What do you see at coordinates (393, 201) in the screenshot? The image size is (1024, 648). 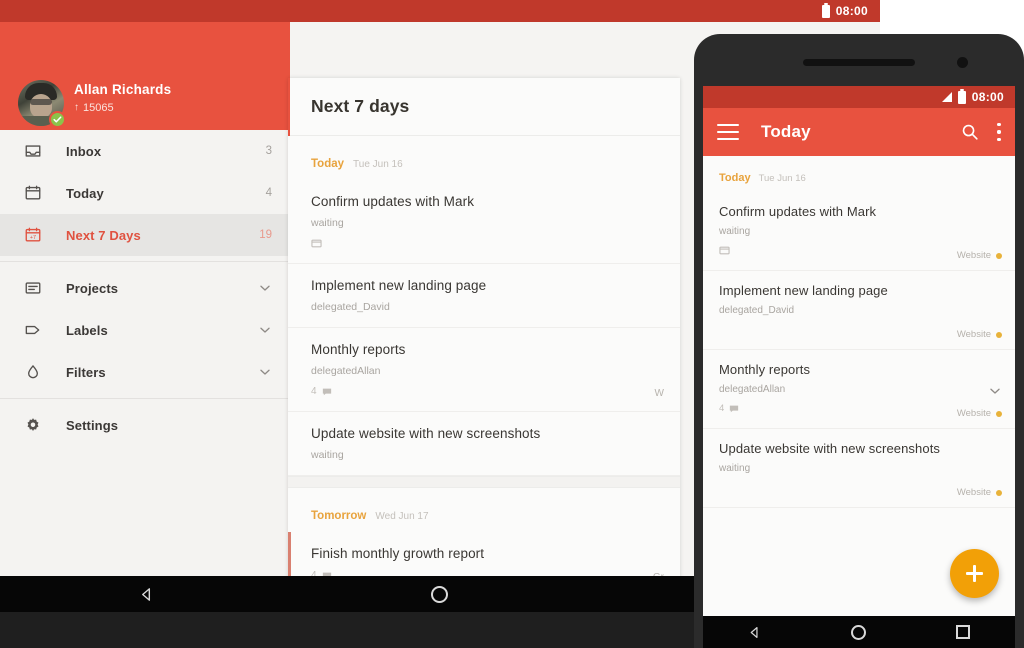 I see `task-title: Confirm updates with Mark` at bounding box center [393, 201].